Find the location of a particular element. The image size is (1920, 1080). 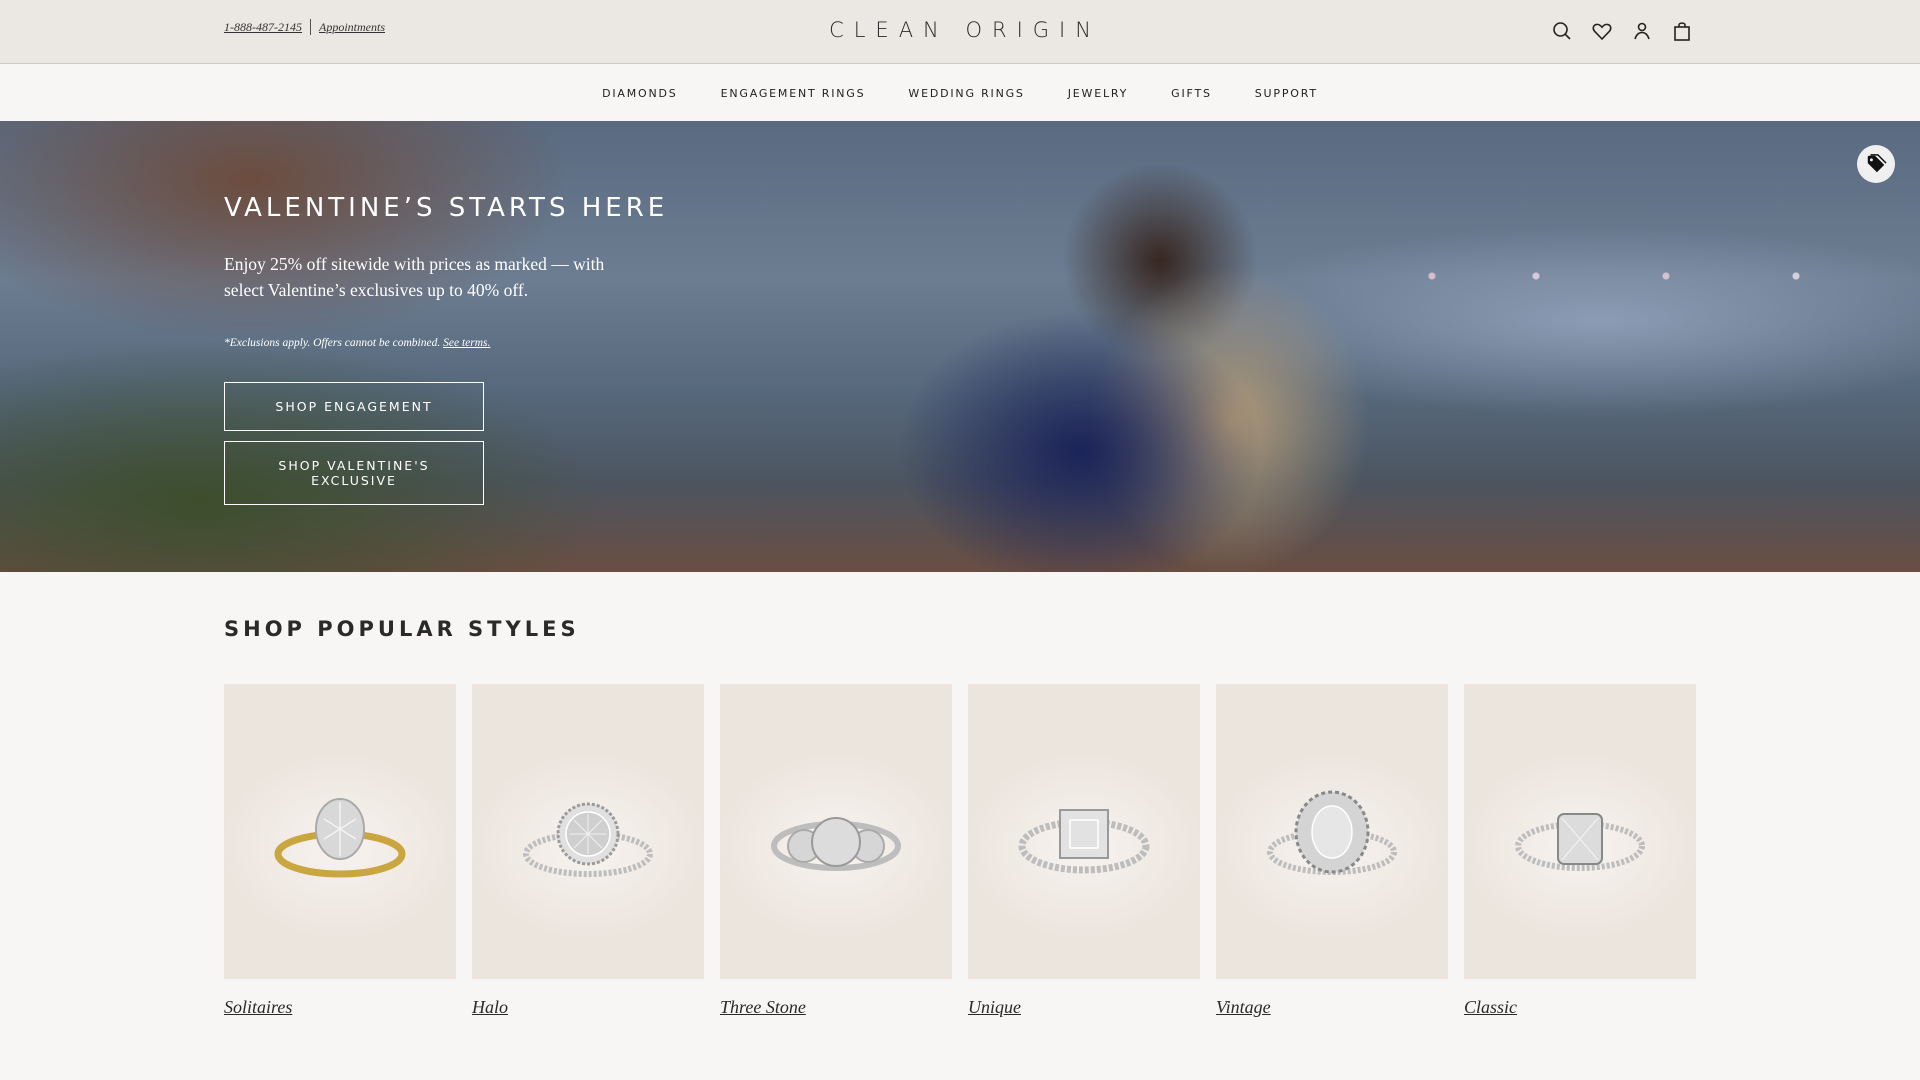

nav-item-wedding-rings: WEDDING RINGS is located at coordinates (966, 93).